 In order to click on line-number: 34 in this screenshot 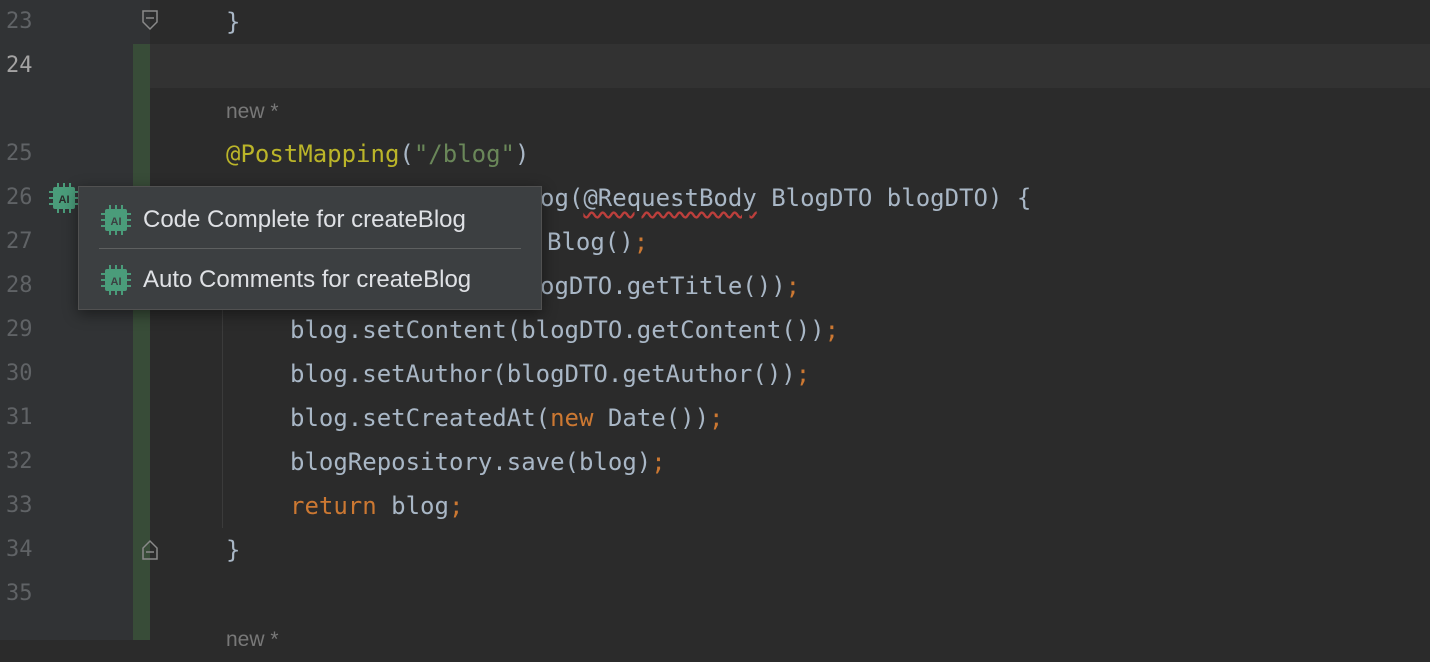, I will do `click(19, 549)`.